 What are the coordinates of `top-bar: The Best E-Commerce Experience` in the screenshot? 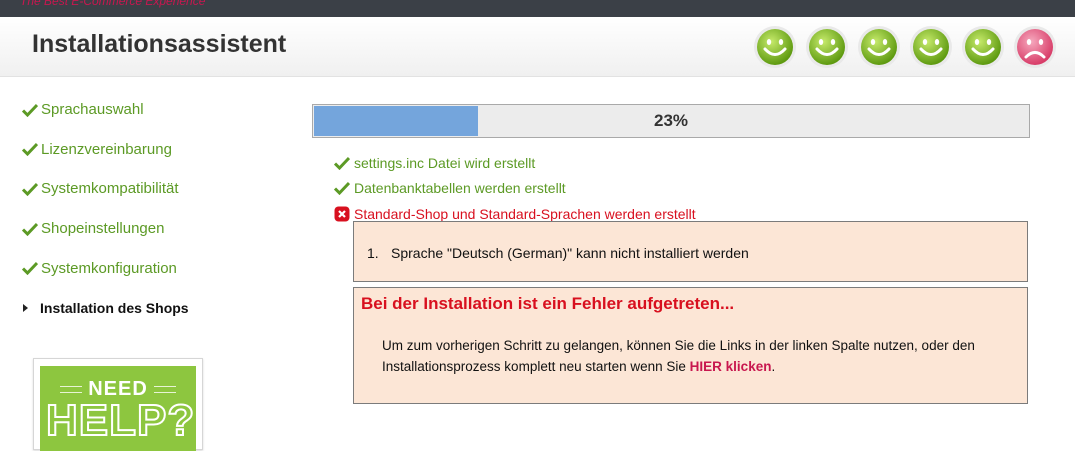 It's located at (537, 8).